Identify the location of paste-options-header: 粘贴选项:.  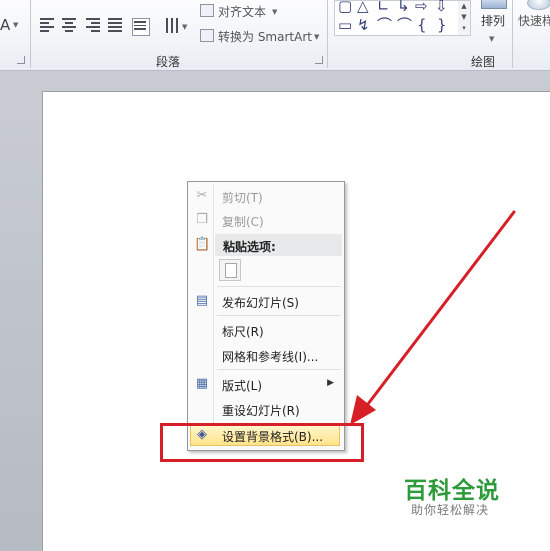
(278, 245).